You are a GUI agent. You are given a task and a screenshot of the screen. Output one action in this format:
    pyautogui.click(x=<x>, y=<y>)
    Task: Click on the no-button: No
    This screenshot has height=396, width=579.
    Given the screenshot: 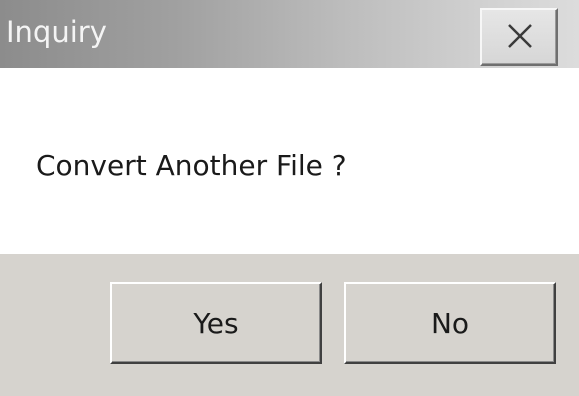 What is the action you would take?
    pyautogui.click(x=450, y=323)
    